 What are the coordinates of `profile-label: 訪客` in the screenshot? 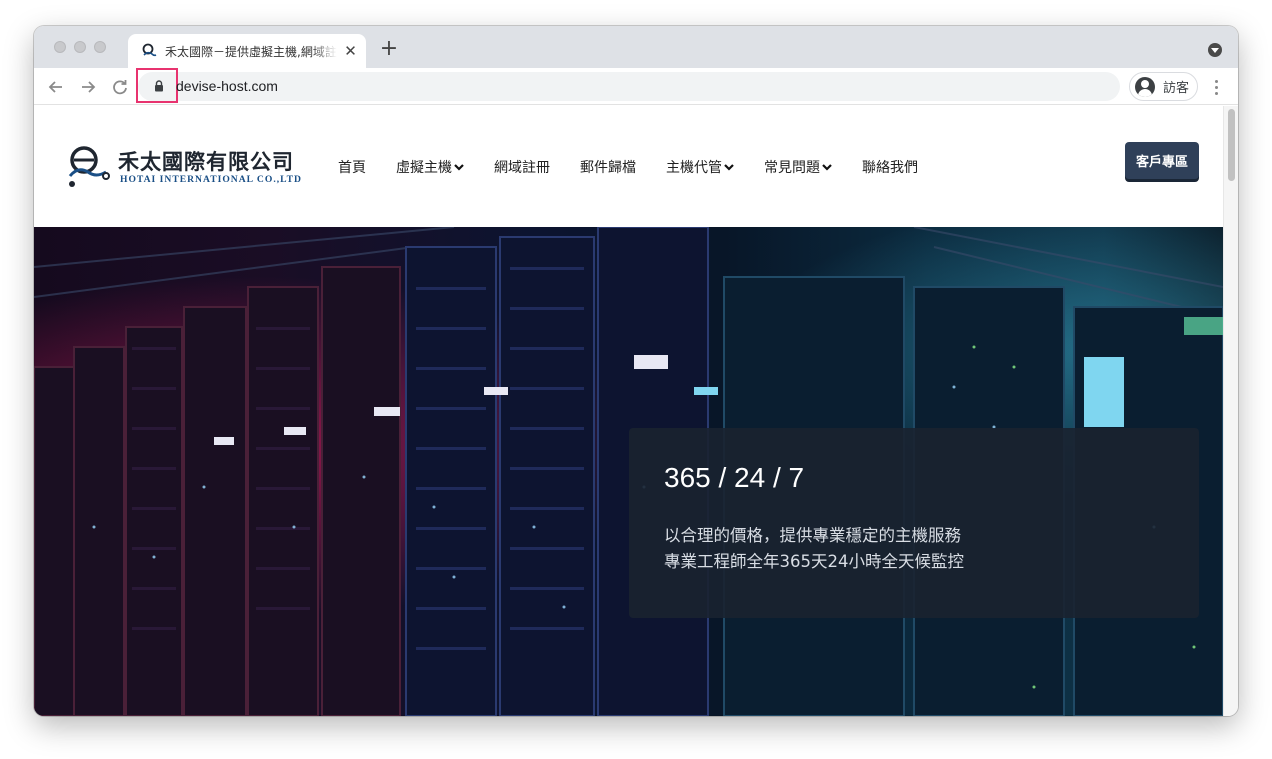 It's located at (1176, 88).